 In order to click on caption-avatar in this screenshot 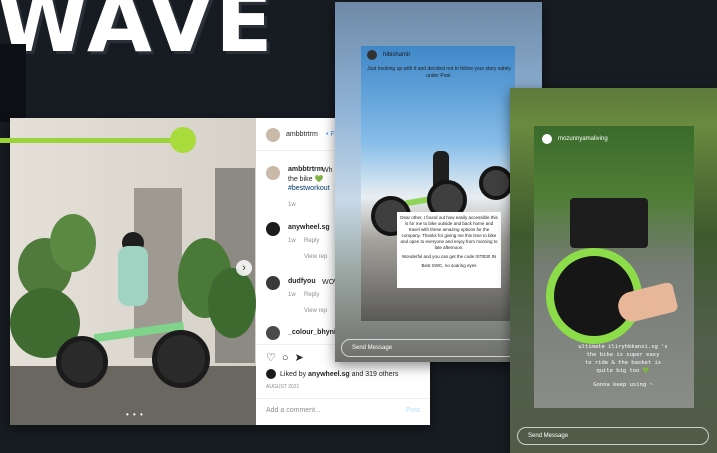, I will do `click(273, 173)`.